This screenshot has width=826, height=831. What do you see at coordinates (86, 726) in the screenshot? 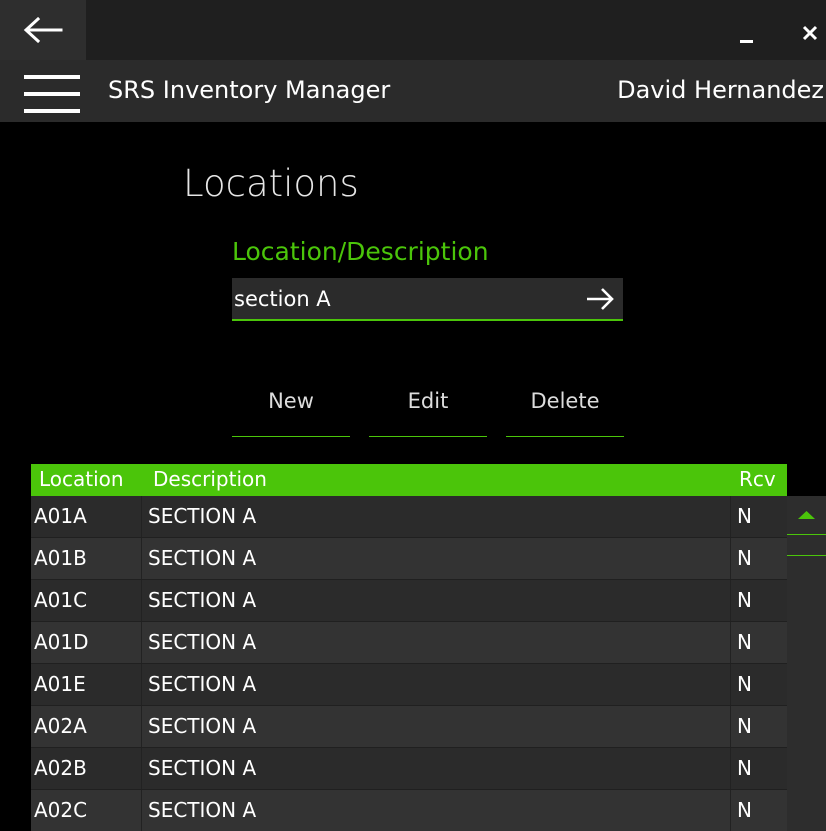
I see `location-cell: A02A` at bounding box center [86, 726].